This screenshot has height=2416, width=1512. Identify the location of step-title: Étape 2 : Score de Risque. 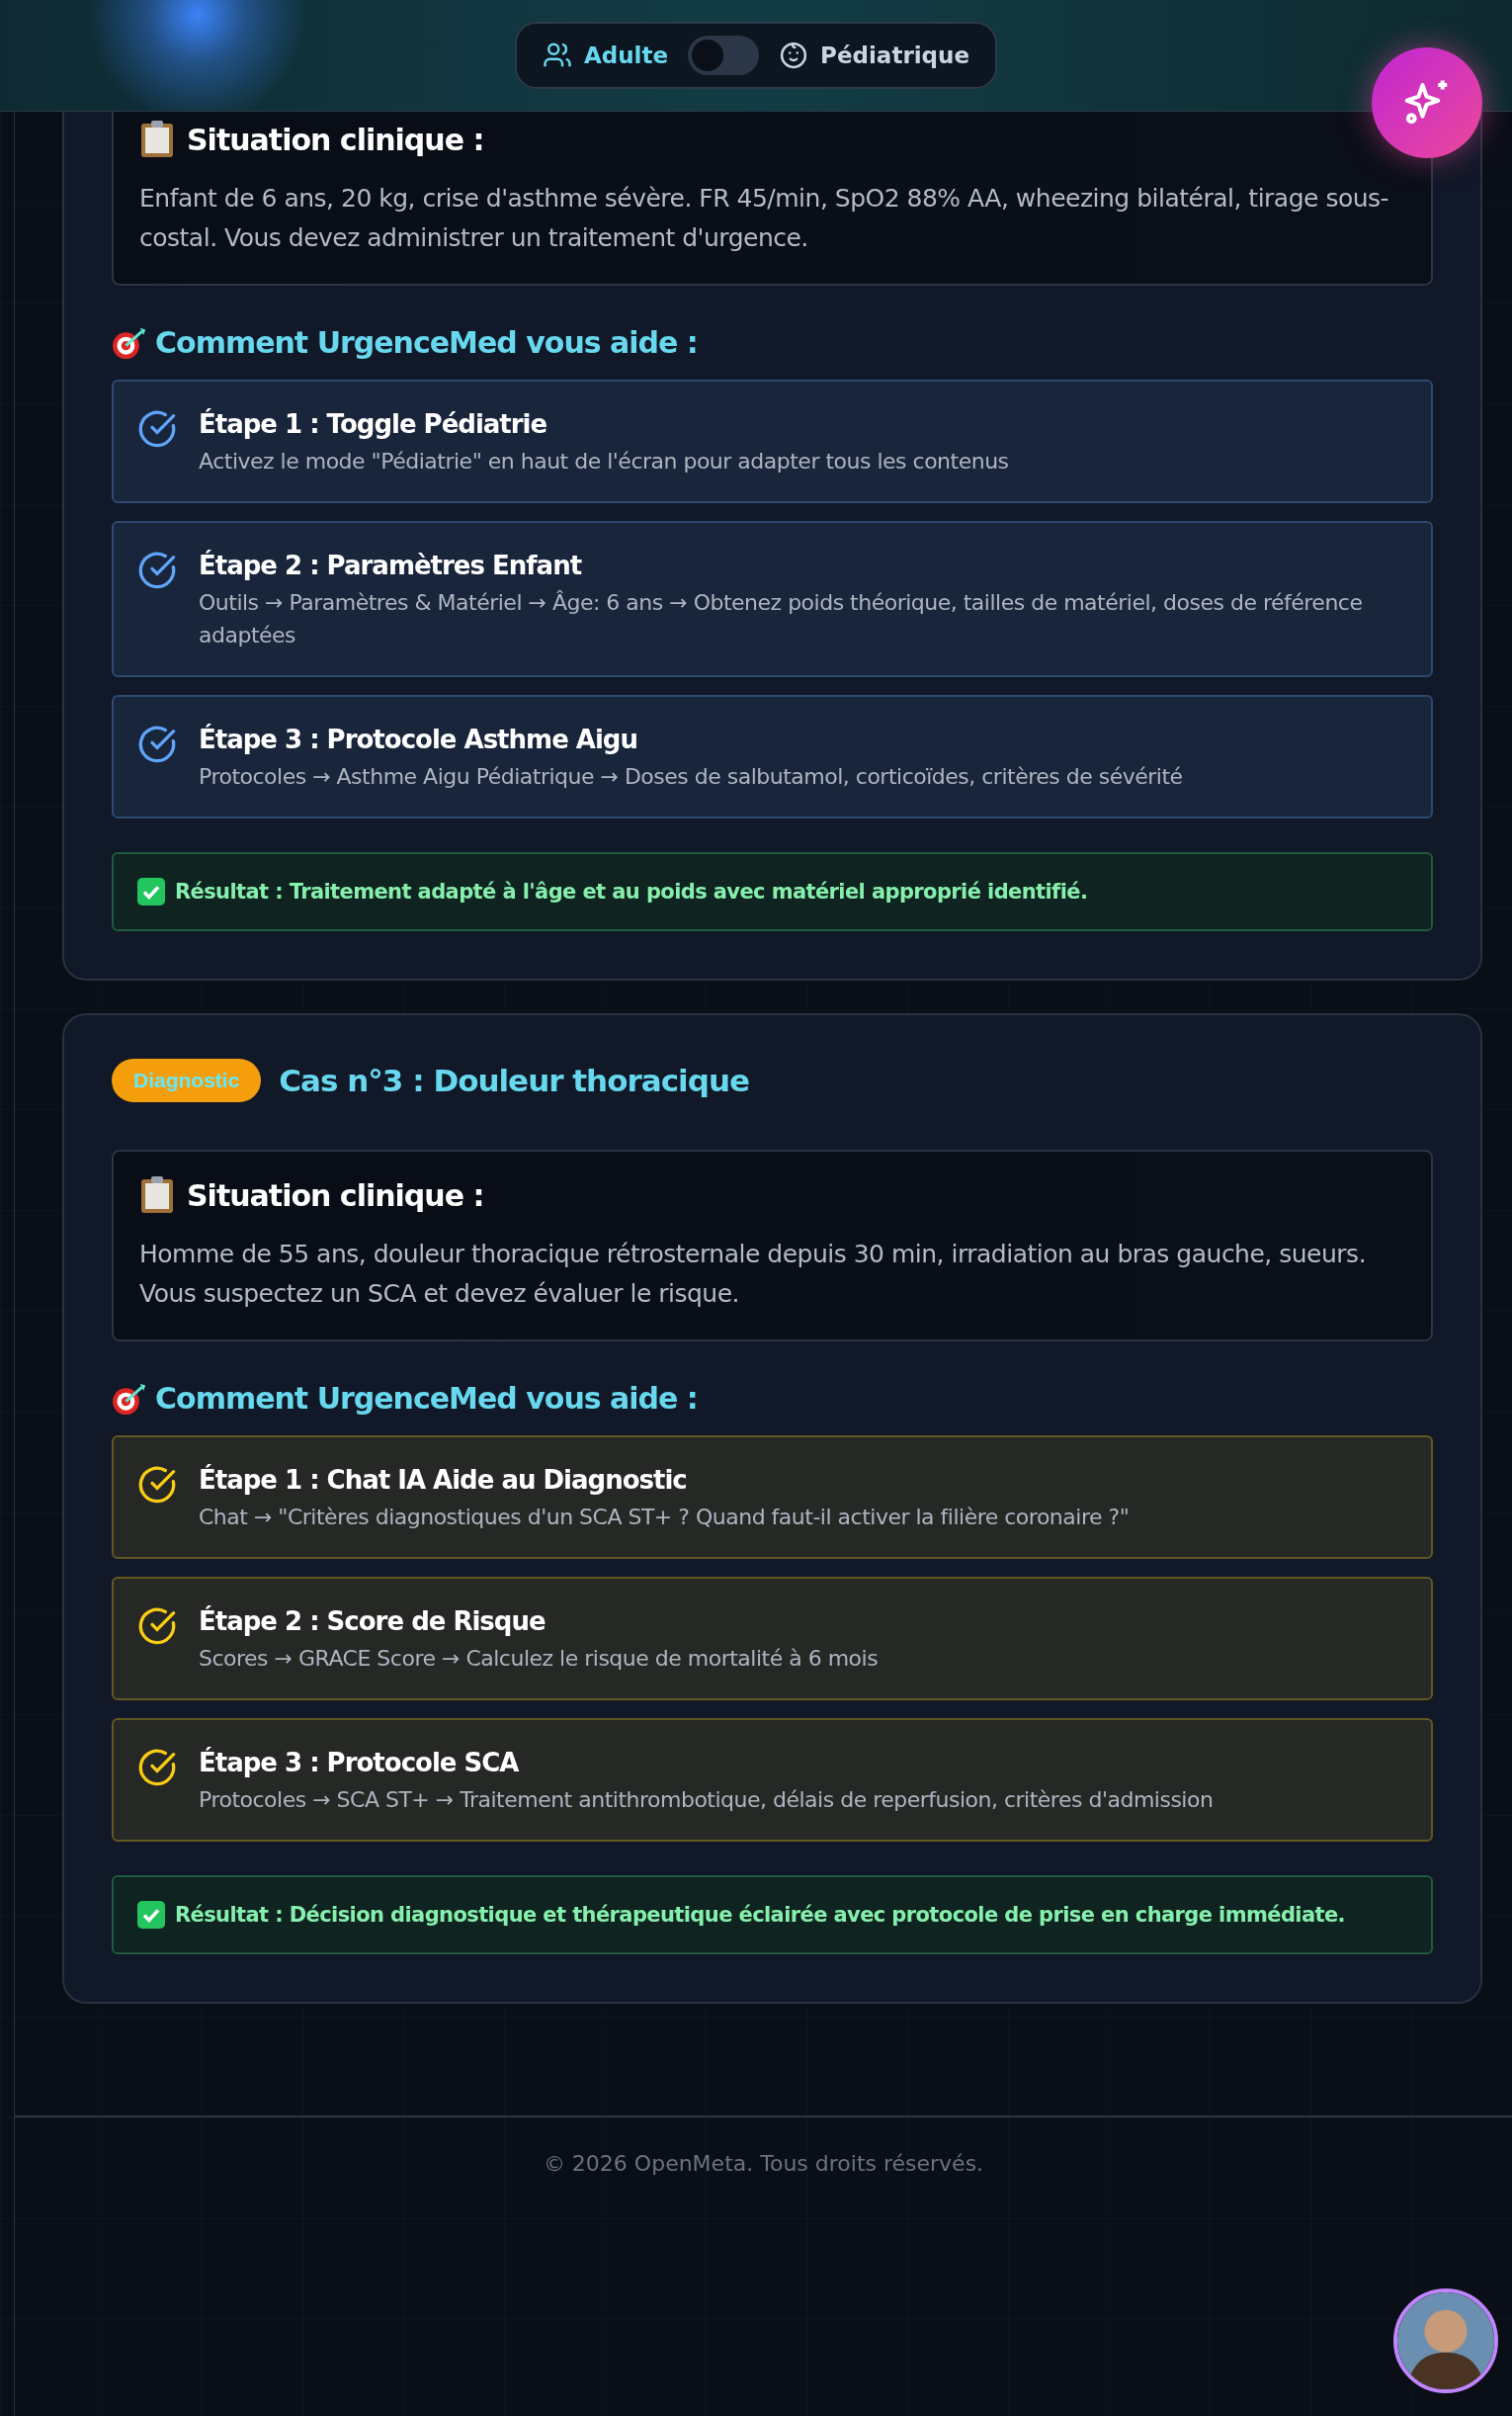
(372, 1621).